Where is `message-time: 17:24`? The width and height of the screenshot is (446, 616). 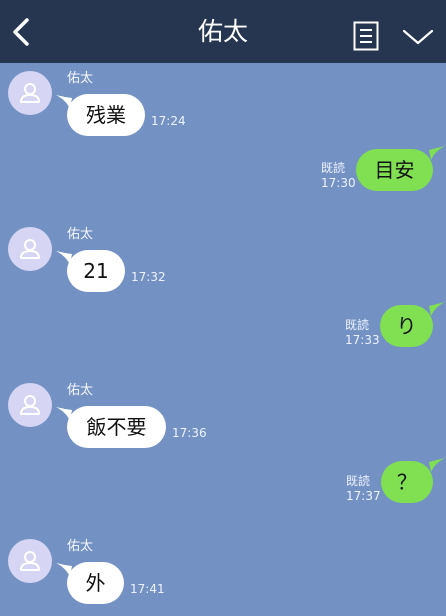 message-time: 17:24 is located at coordinates (168, 121).